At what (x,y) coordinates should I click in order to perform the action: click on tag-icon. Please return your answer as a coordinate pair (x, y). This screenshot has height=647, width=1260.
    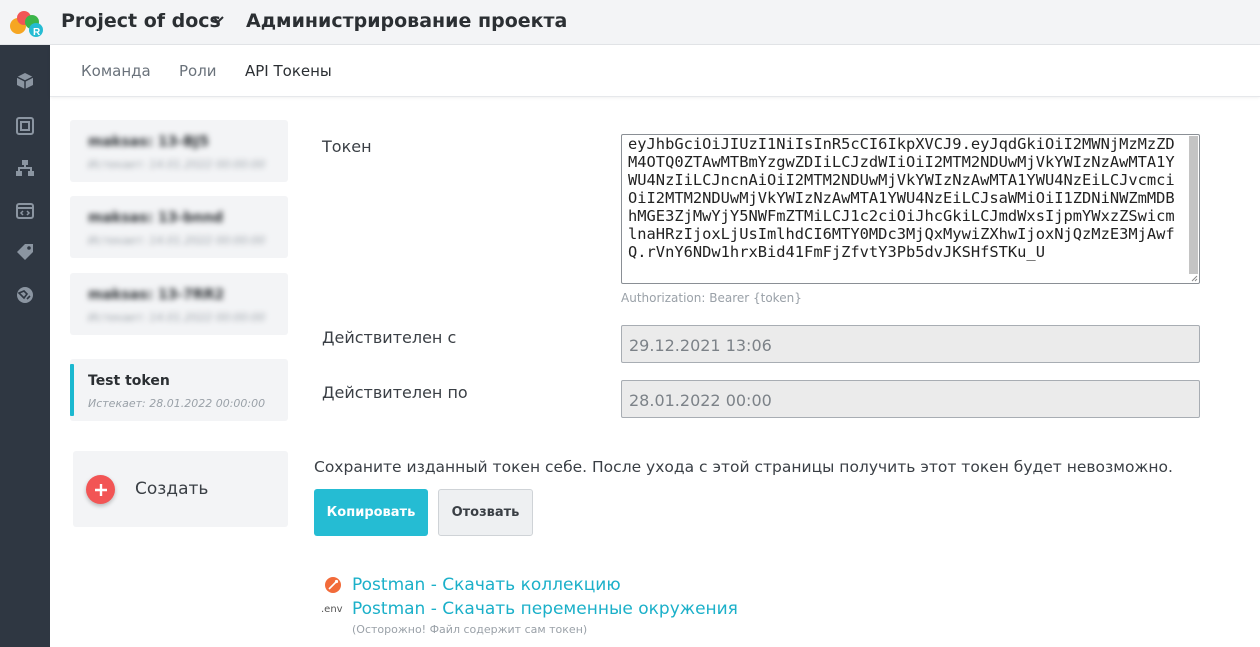
    Looking at the image, I should click on (25, 252).